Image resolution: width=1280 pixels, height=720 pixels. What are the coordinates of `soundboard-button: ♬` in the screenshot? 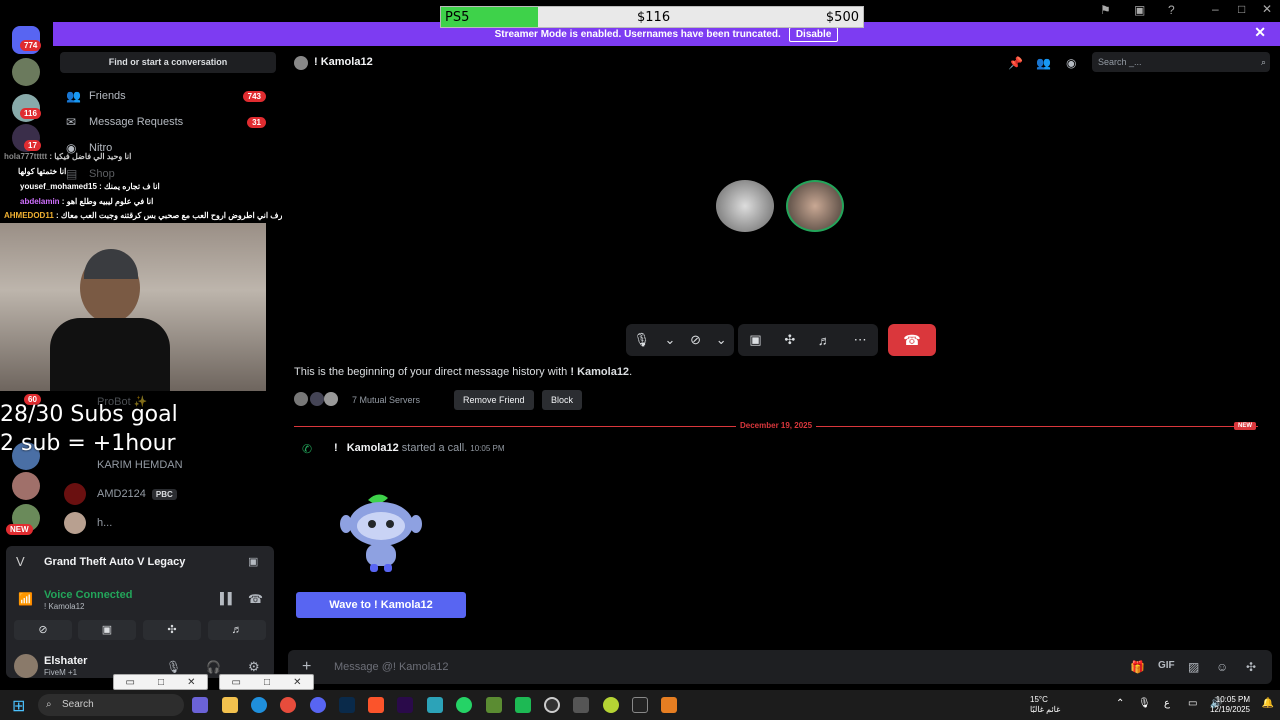 It's located at (237, 630).